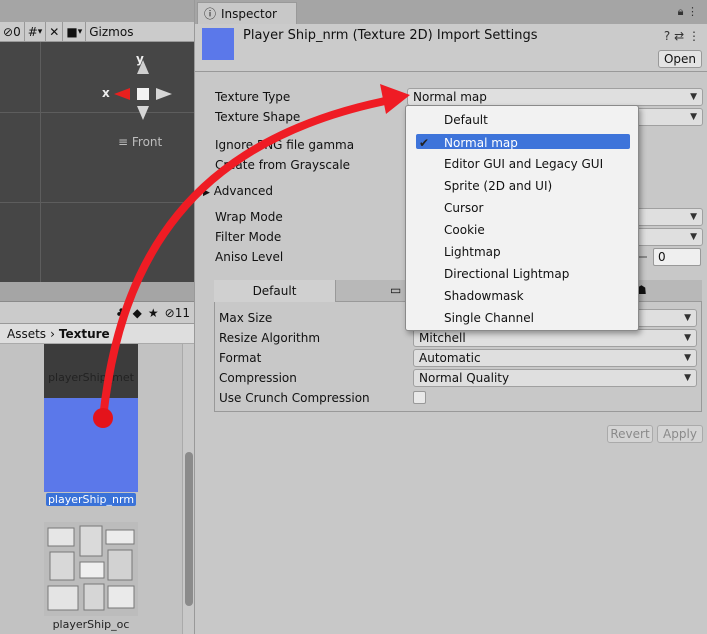  Describe the element at coordinates (91, 499) in the screenshot. I see `asset-label: playerShip_nrm` at that location.